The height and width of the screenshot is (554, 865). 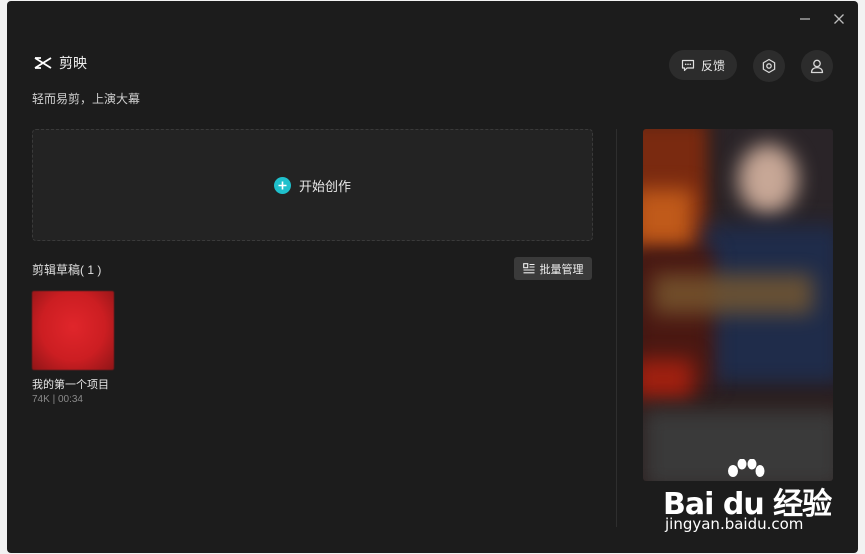 What do you see at coordinates (73, 63) in the screenshot?
I see `brand-name: 剪映` at bounding box center [73, 63].